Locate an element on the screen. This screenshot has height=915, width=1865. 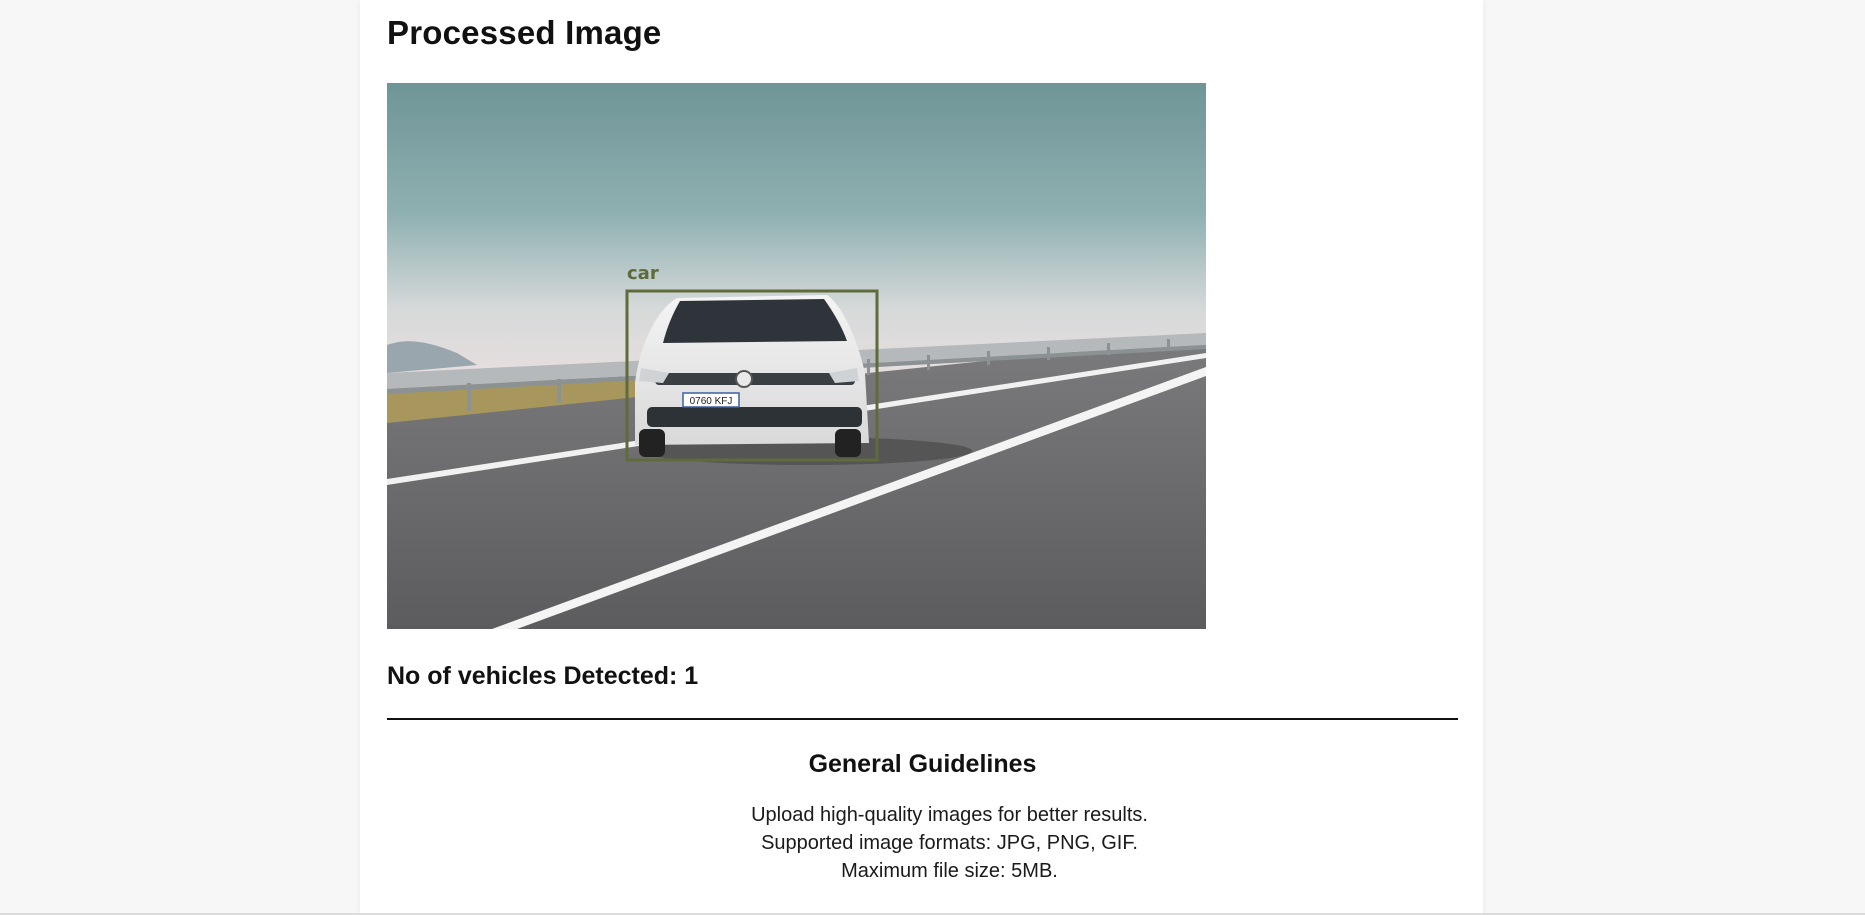
guideline-item: Supported image formats: JPG, PNG, GIF. is located at coordinates (949, 843).